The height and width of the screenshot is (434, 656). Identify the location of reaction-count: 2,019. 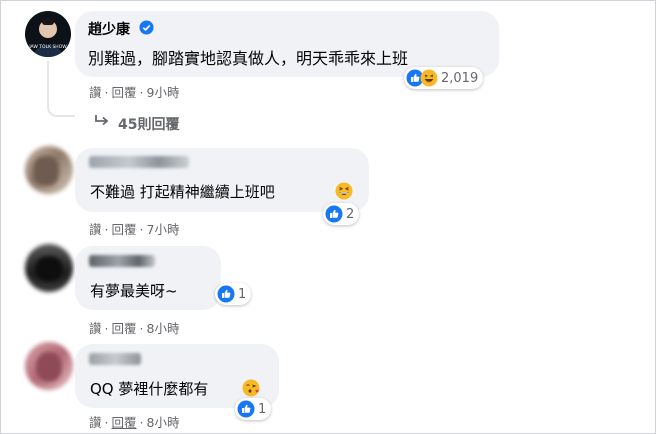
(460, 78).